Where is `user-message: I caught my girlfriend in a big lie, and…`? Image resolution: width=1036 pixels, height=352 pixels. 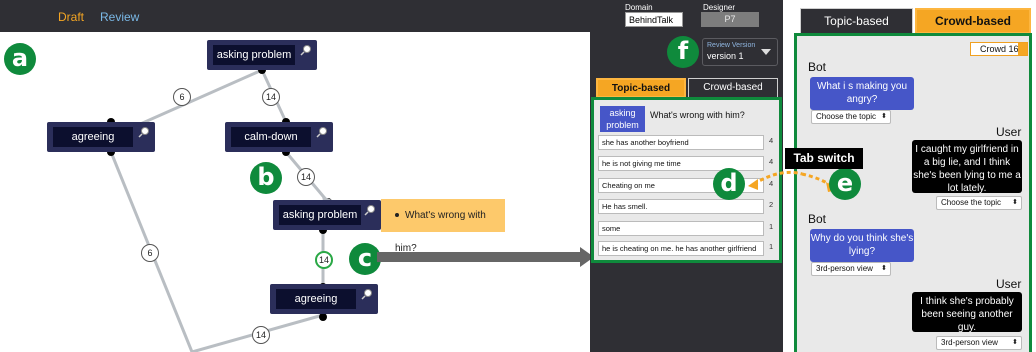
user-message: I caught my girlfriend in a big lie, and… is located at coordinates (967, 167).